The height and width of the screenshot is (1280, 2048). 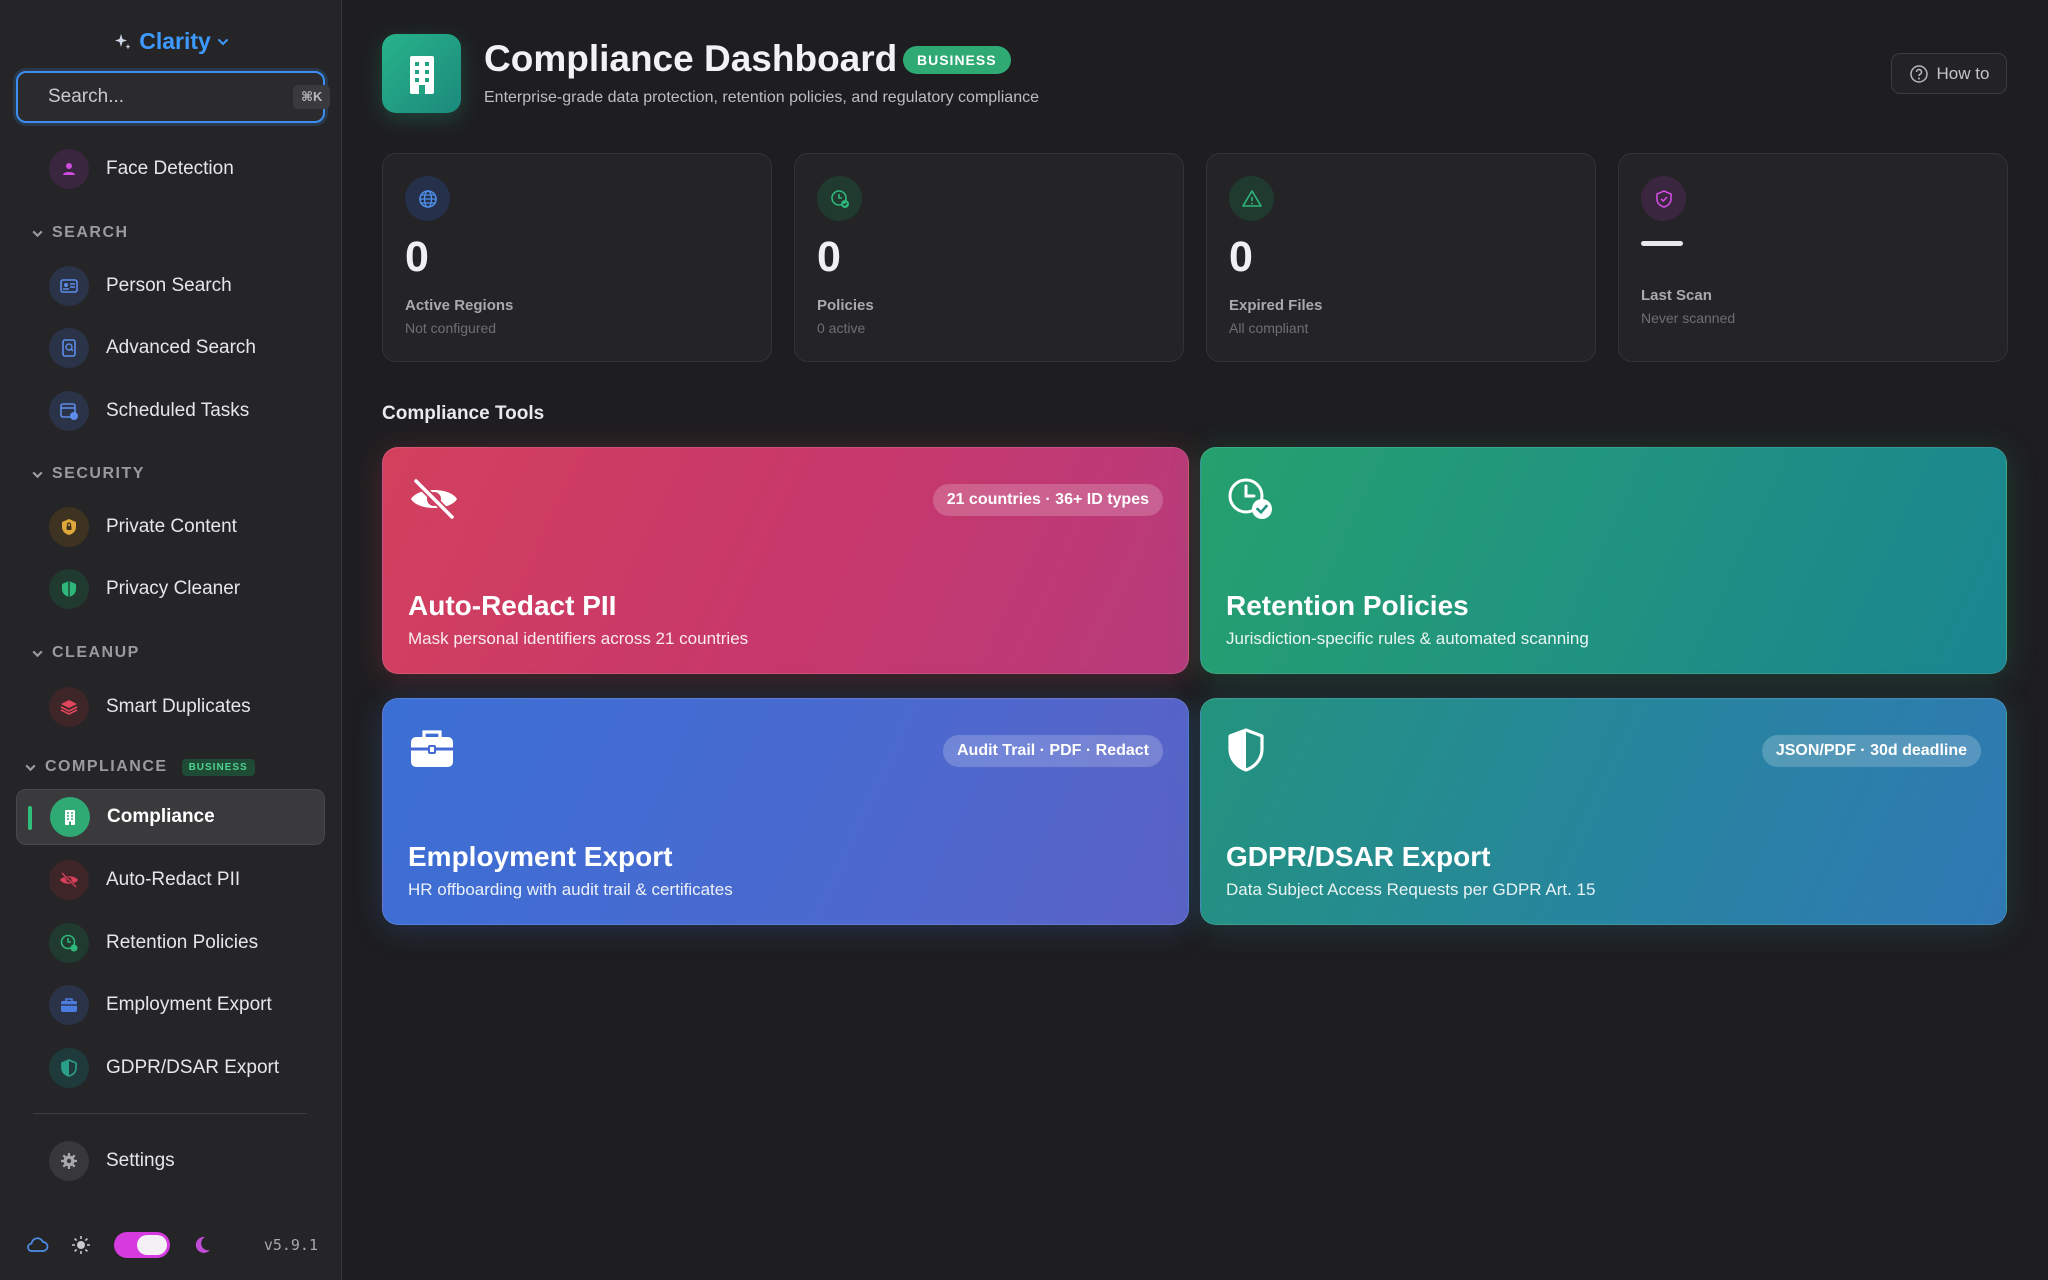 I want to click on page-title: Compliance Dashboard, so click(x=691, y=58).